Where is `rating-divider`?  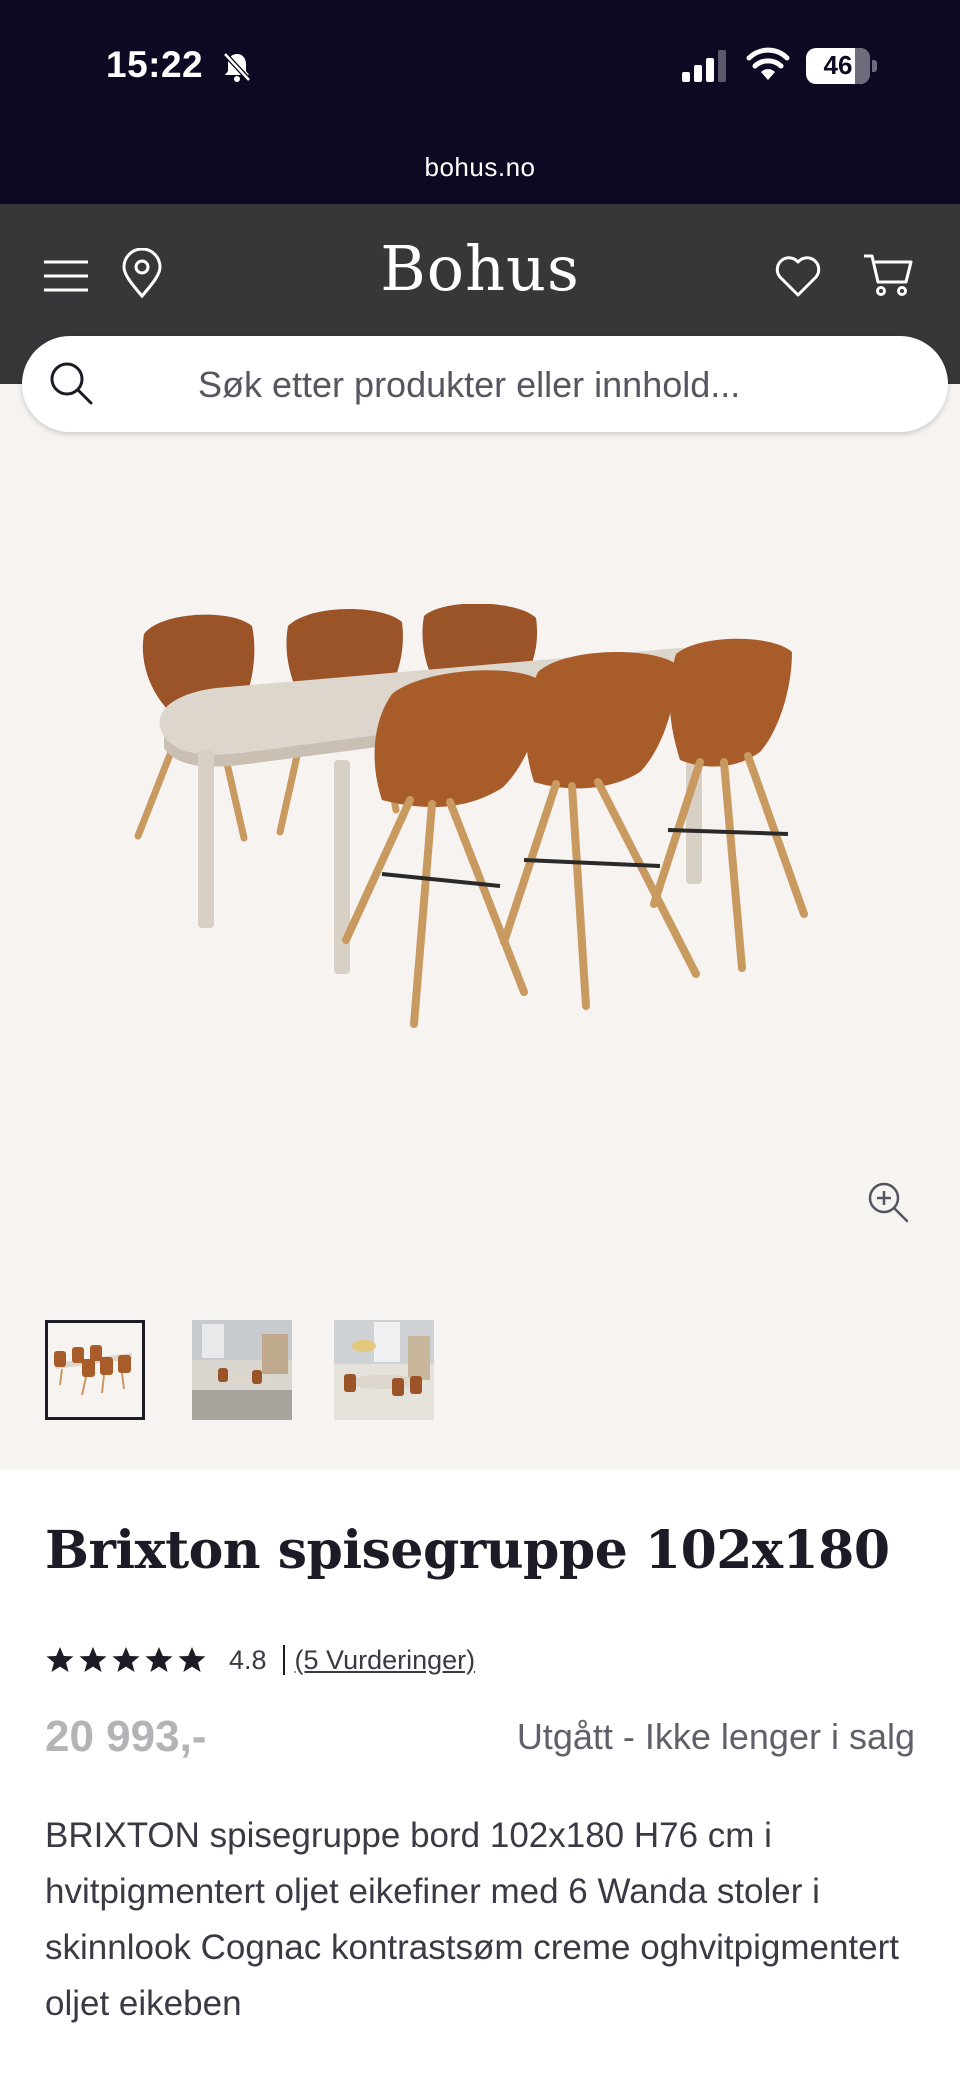
rating-divider is located at coordinates (283, 1660).